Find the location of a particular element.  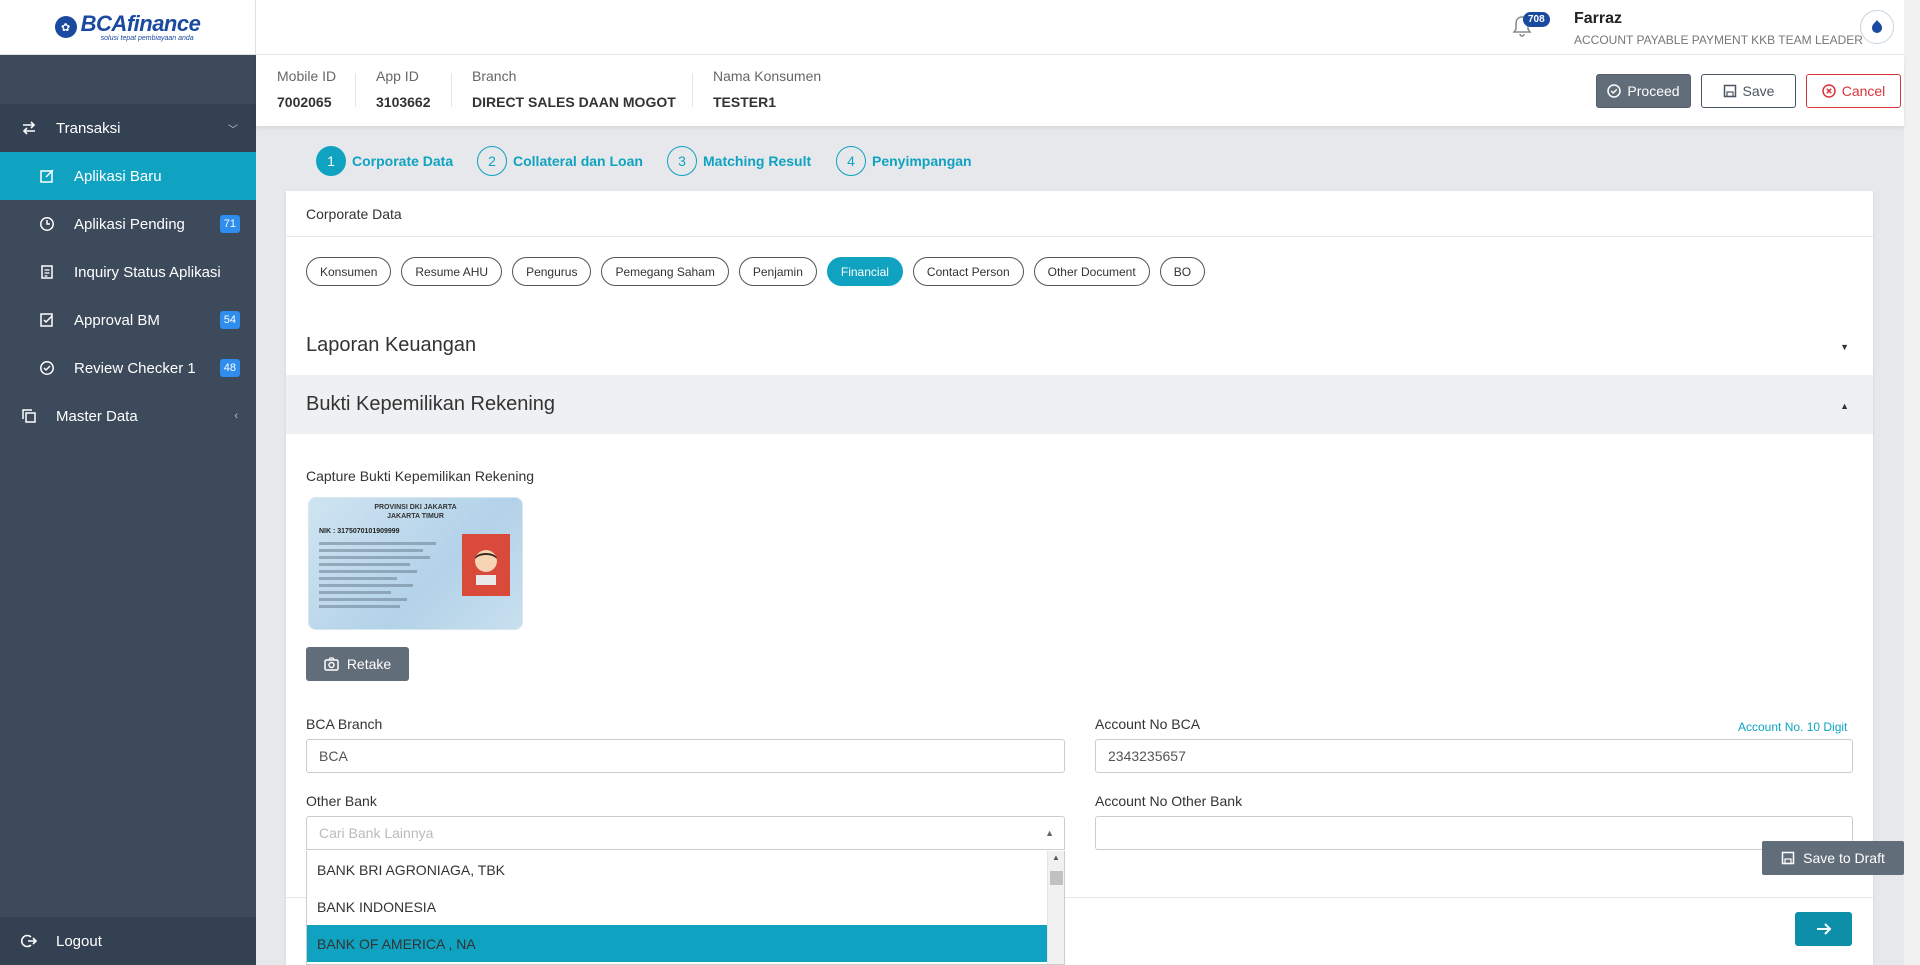

tab-pengurus: Pengurus is located at coordinates (552, 271).